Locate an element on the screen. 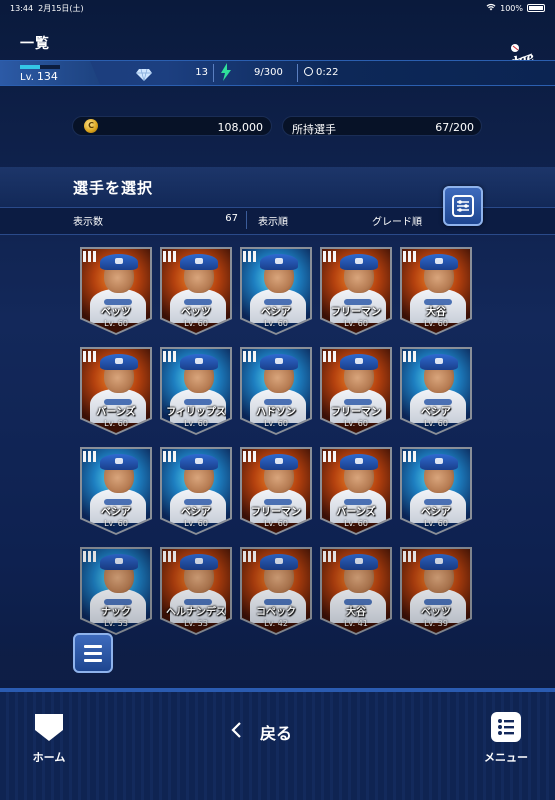 Image resolution: width=555 pixels, height=800 pixels. player-name: コペック is located at coordinates (276, 612).